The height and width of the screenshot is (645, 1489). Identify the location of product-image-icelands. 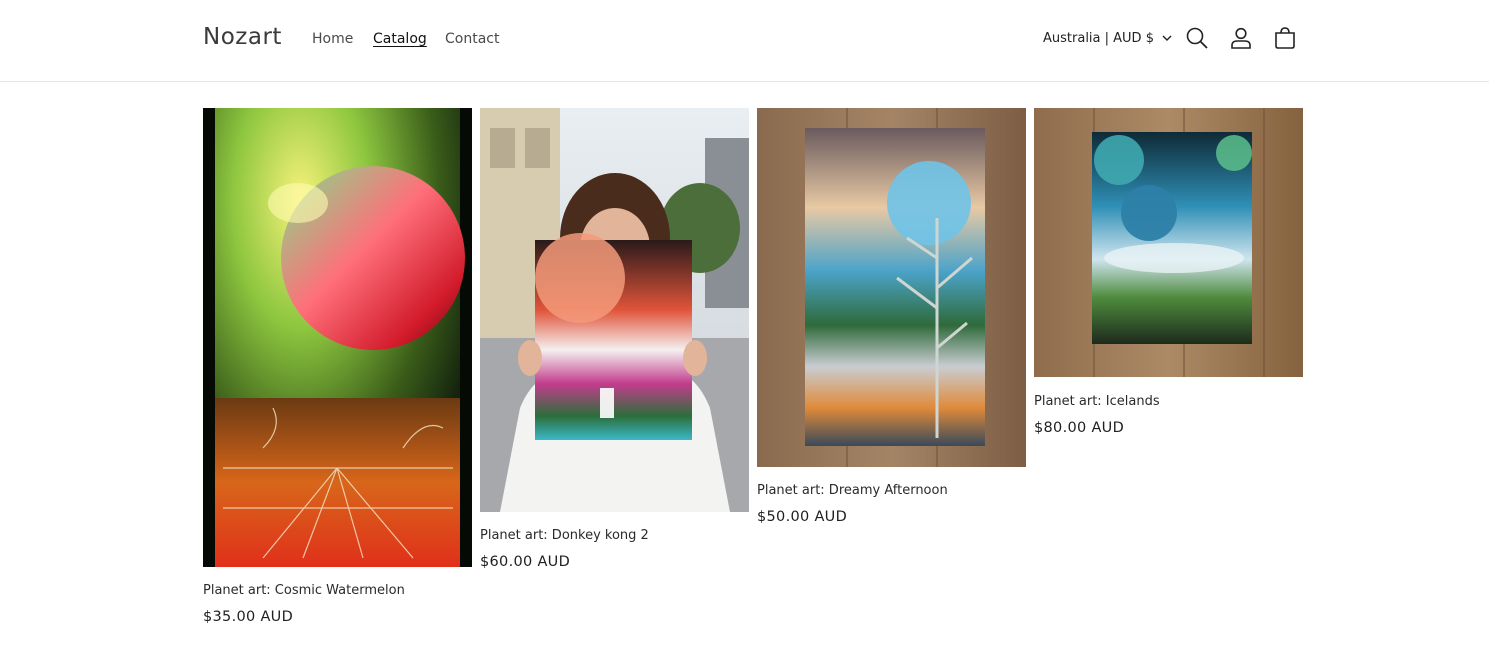
(1168, 242).